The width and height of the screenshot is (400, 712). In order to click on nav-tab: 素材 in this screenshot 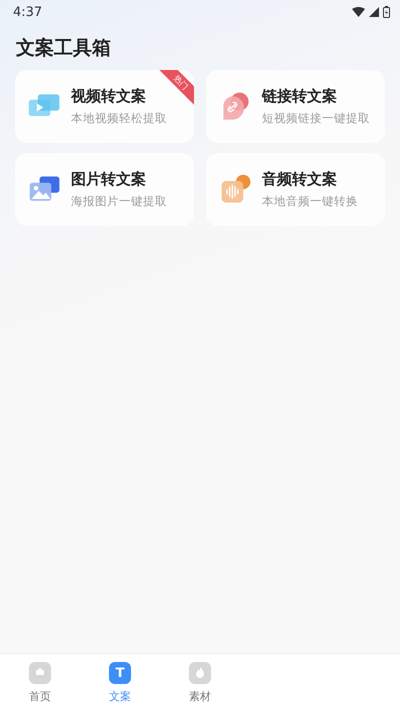, I will do `click(200, 683)`.